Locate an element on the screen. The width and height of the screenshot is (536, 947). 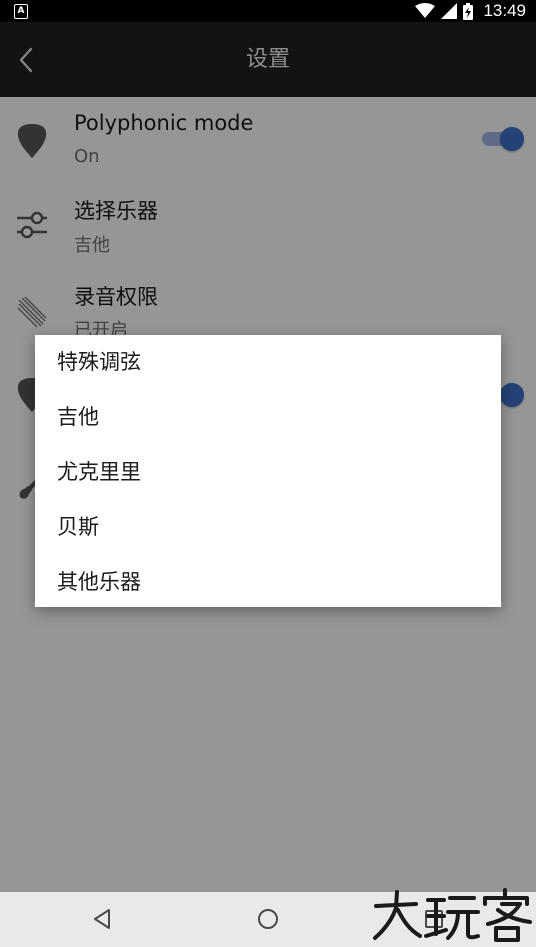
option-label: 特殊调弦 is located at coordinates (99, 362).